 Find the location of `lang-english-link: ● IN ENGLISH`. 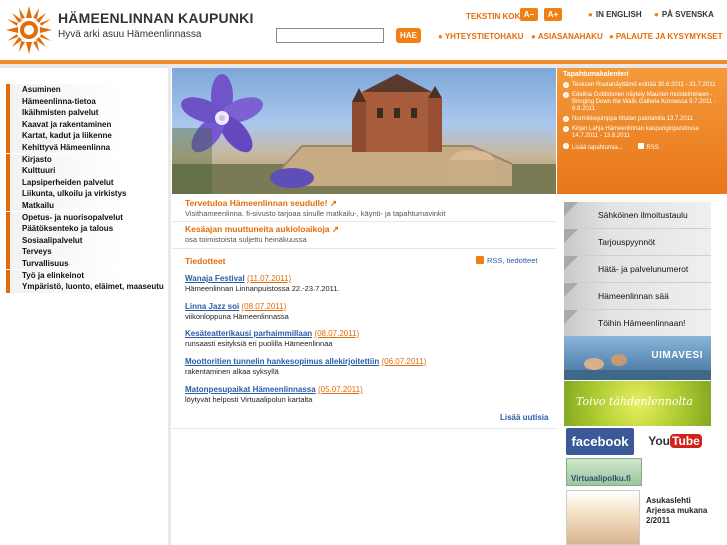

lang-english-link: ● IN ENGLISH is located at coordinates (615, 14).